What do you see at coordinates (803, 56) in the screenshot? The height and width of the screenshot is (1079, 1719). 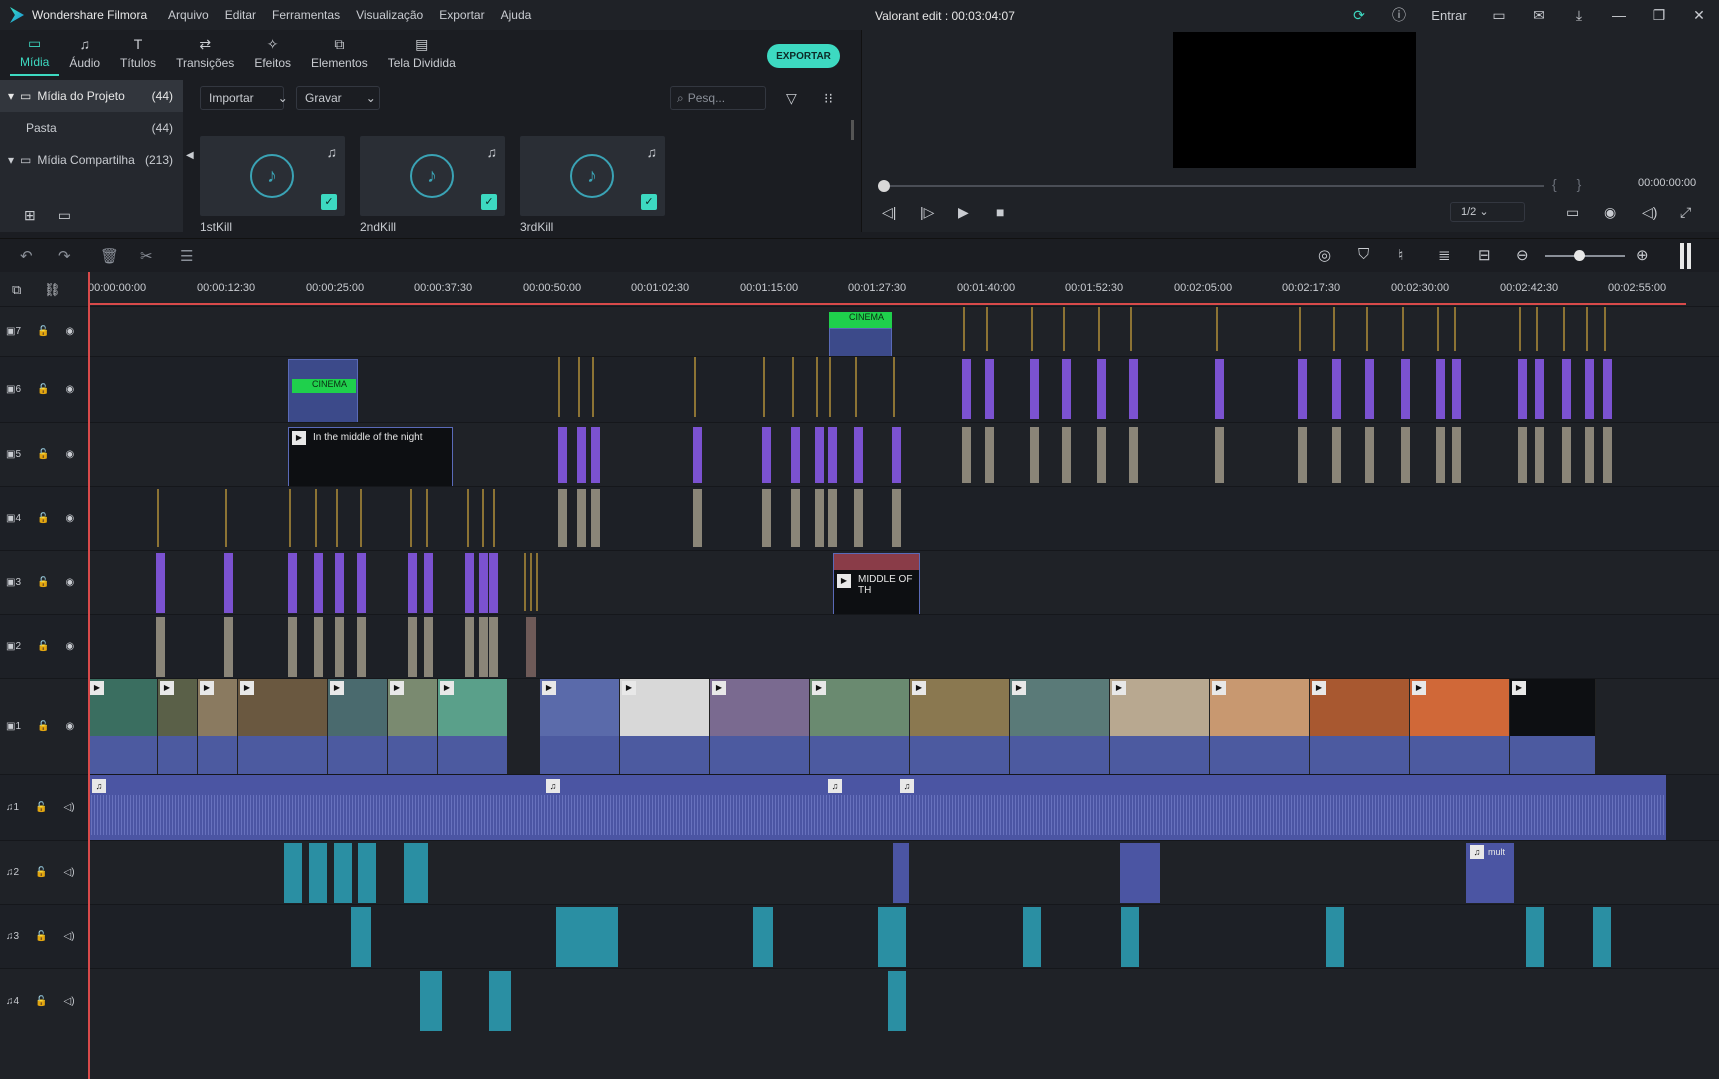 I see `export-button: EXPORTAR` at bounding box center [803, 56].